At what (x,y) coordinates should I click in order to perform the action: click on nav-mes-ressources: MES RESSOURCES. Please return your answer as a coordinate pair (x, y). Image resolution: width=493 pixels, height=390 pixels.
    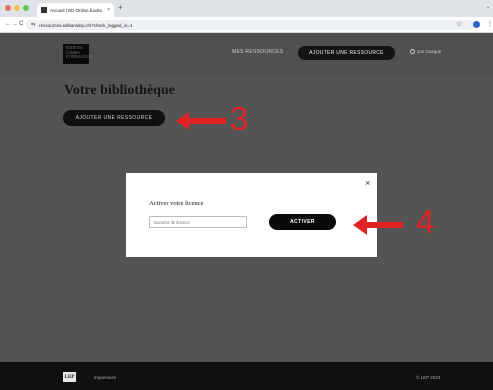
    Looking at the image, I should click on (257, 52).